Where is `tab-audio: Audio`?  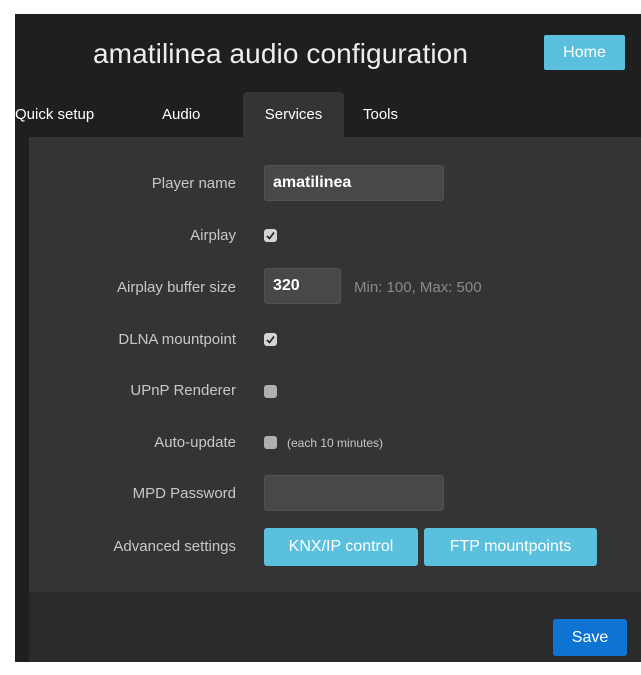 tab-audio: Audio is located at coordinates (181, 114).